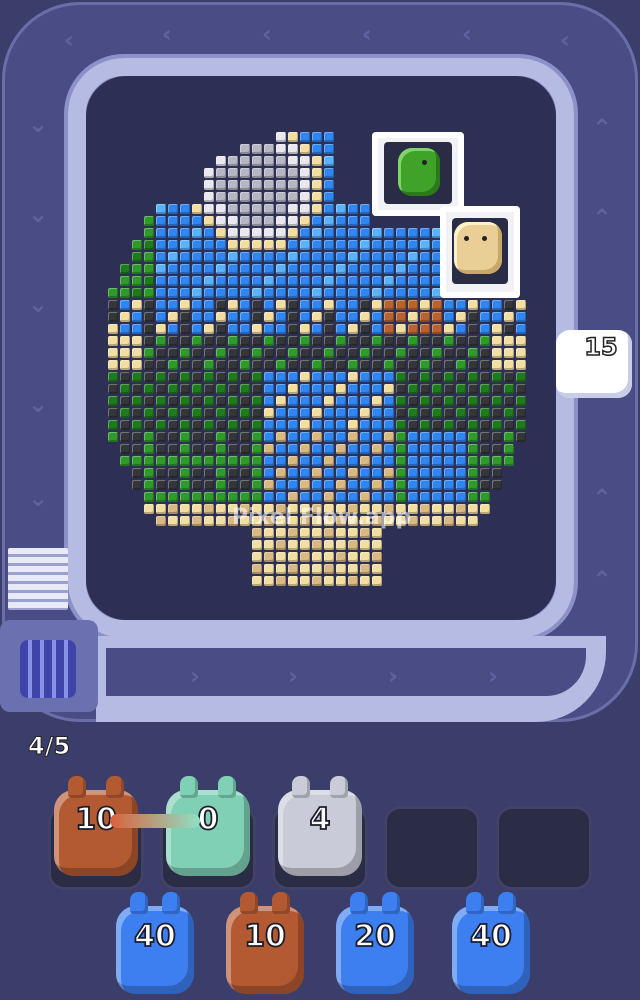 The height and width of the screenshot is (1000, 640). What do you see at coordinates (320, 820) in the screenshot?
I see `slot-unit-3-count: 4` at bounding box center [320, 820].